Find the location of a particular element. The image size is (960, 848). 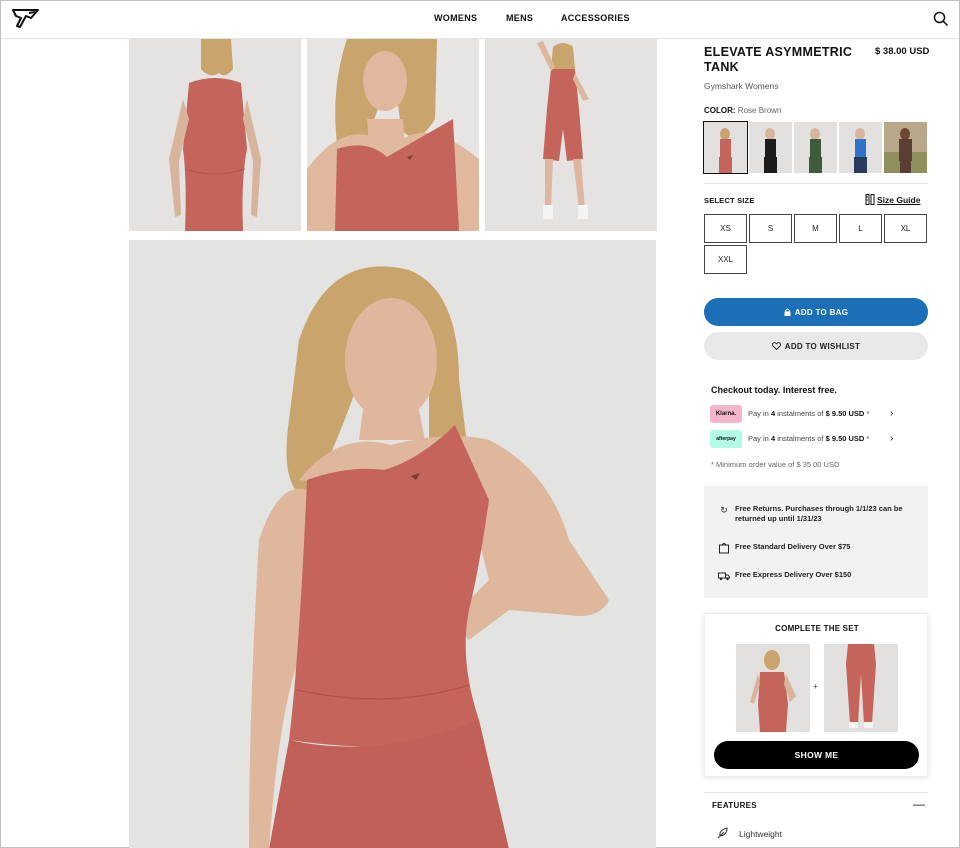

size-option-s: S is located at coordinates (770, 228).